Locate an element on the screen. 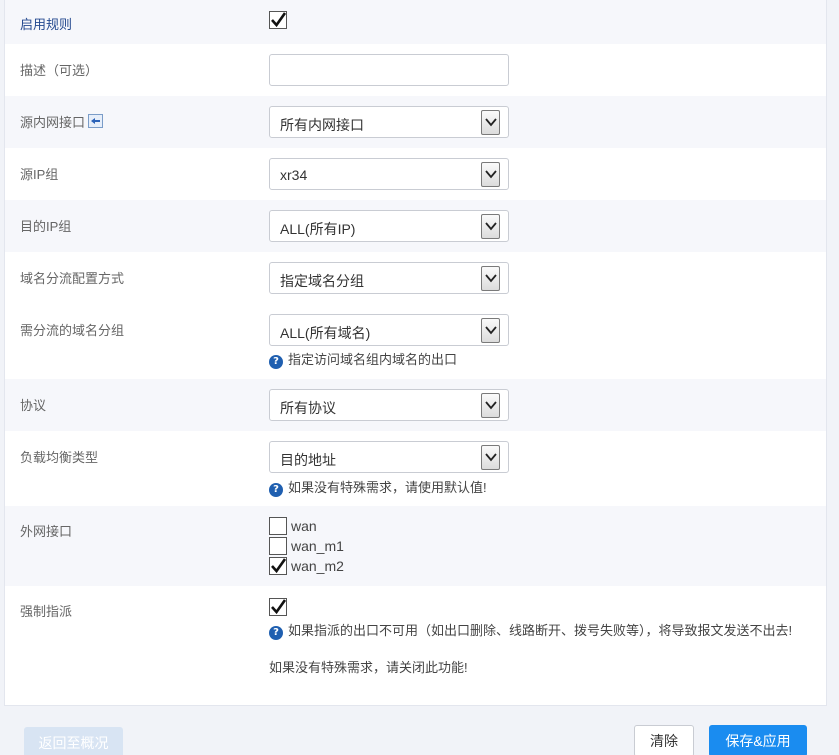  enable-rule-checkbox is located at coordinates (278, 20).